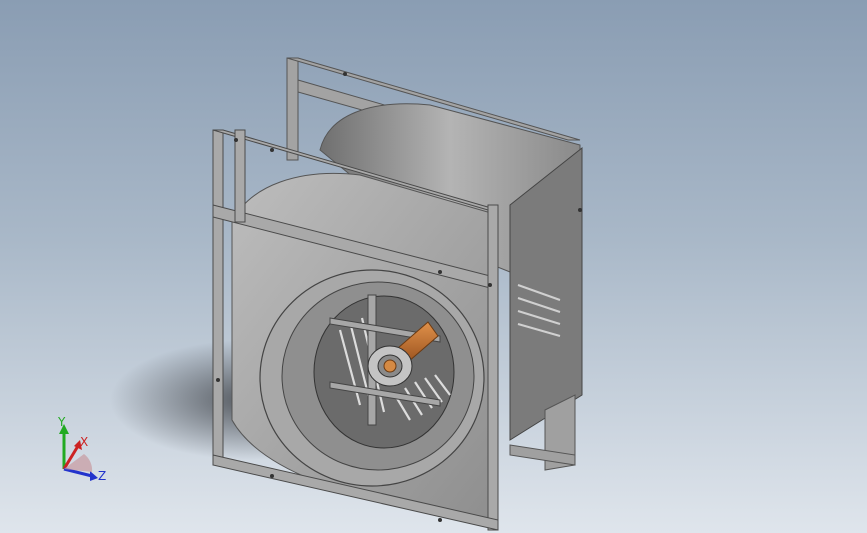 This screenshot has height=533, width=867. I want to click on x-axis-label: X, so click(84, 442).